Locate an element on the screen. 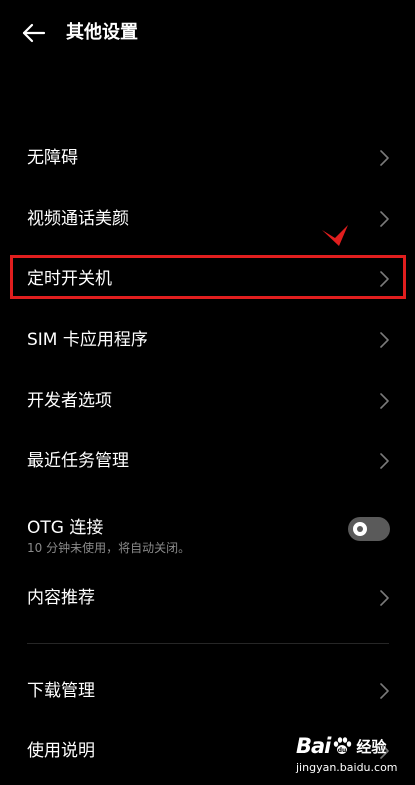 This screenshot has width=415, height=785. accessibility-label: 无障碍 is located at coordinates (52, 158).